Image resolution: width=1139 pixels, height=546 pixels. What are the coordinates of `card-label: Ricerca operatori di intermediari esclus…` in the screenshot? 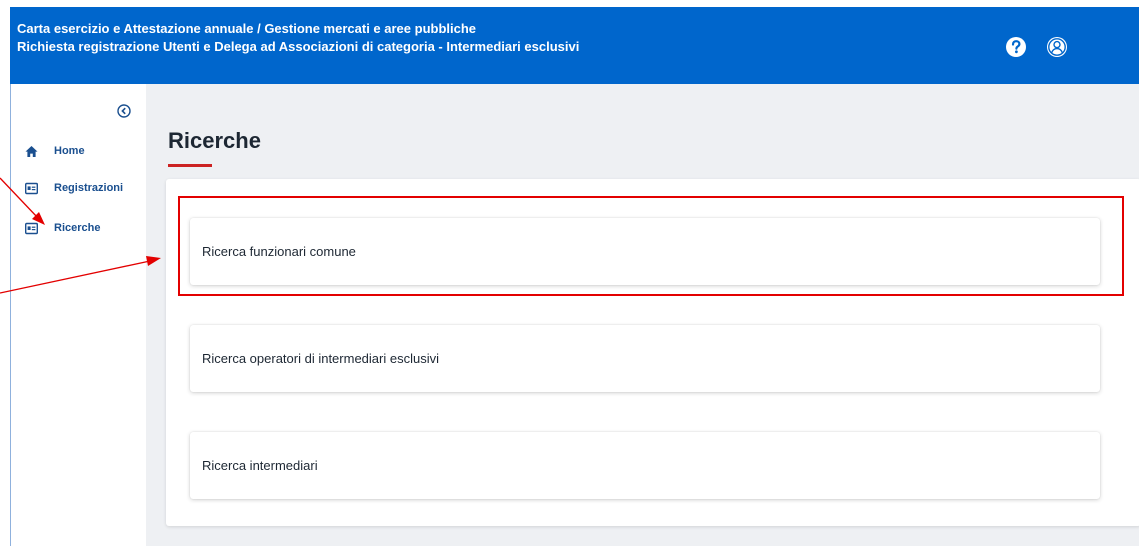 It's located at (320, 358).